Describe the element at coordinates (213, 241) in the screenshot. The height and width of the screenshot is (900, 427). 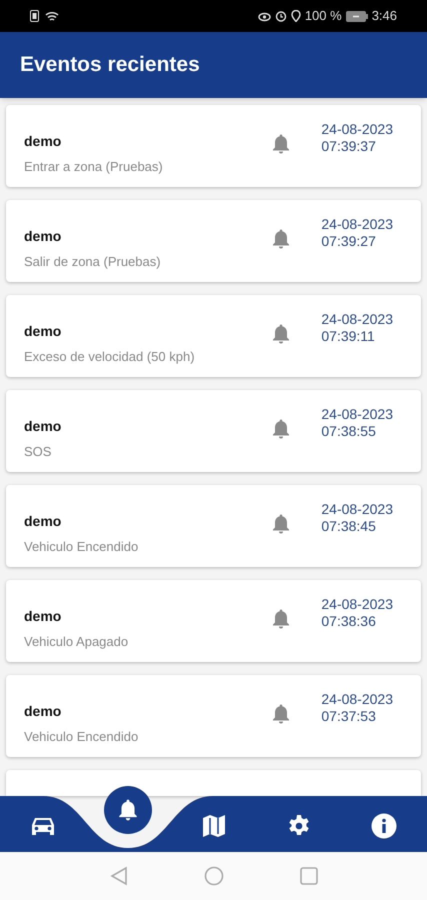
I see `event-card: demo Salir de zona (Pruebas) 24-08-2023 07:39:27` at that location.